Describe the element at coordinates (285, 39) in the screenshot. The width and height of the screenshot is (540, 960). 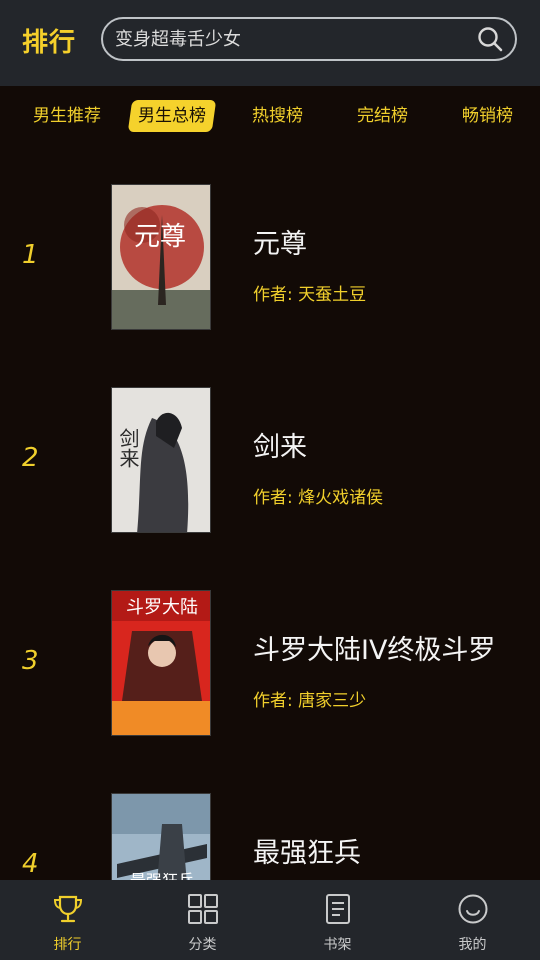
I see `search-input` at that location.